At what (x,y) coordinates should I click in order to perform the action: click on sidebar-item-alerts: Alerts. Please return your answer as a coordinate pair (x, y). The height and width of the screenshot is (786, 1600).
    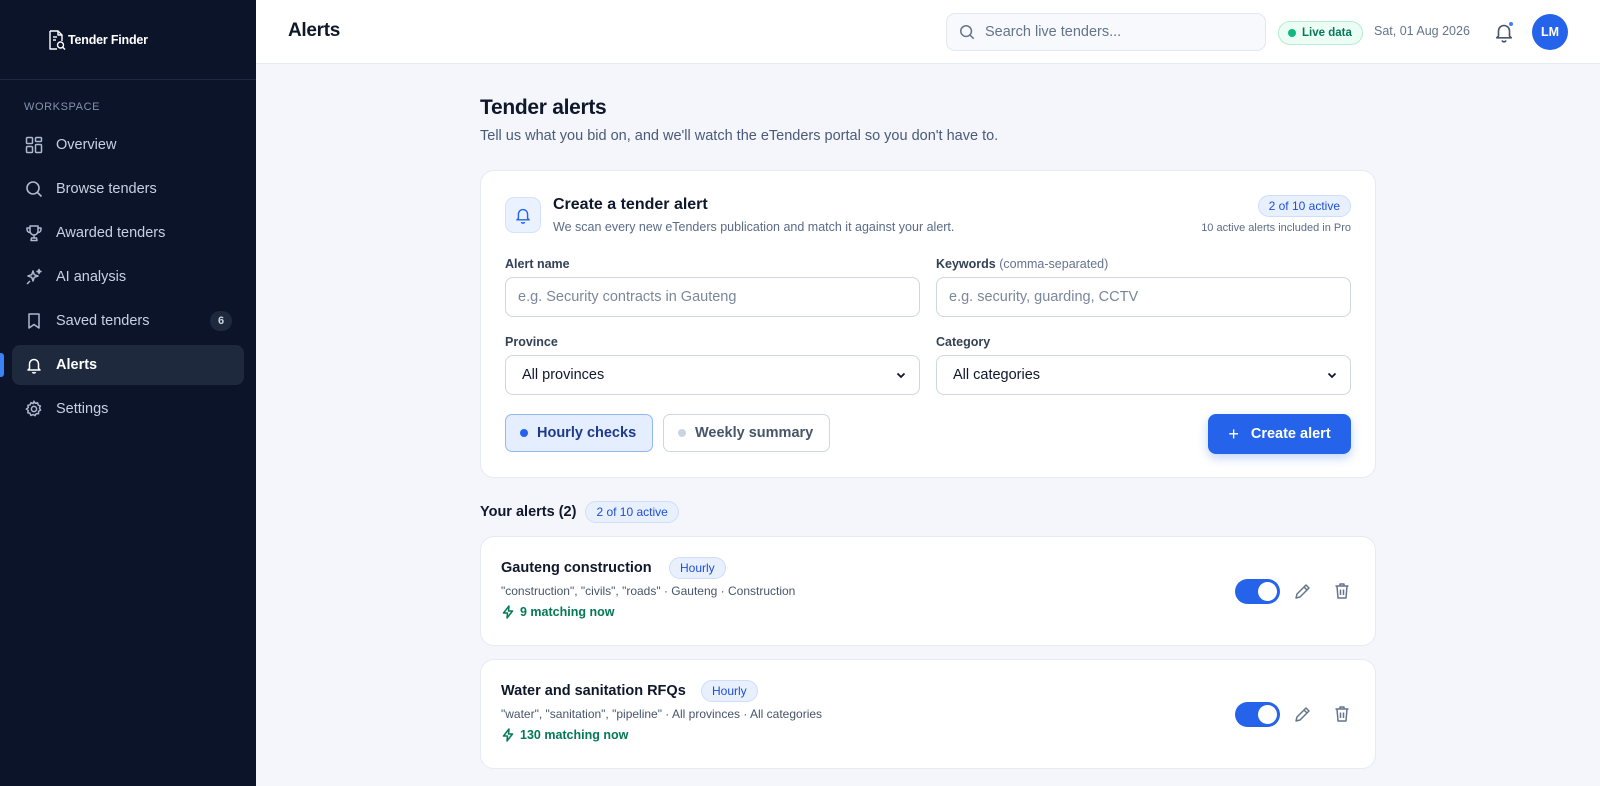
    Looking at the image, I should click on (122, 365).